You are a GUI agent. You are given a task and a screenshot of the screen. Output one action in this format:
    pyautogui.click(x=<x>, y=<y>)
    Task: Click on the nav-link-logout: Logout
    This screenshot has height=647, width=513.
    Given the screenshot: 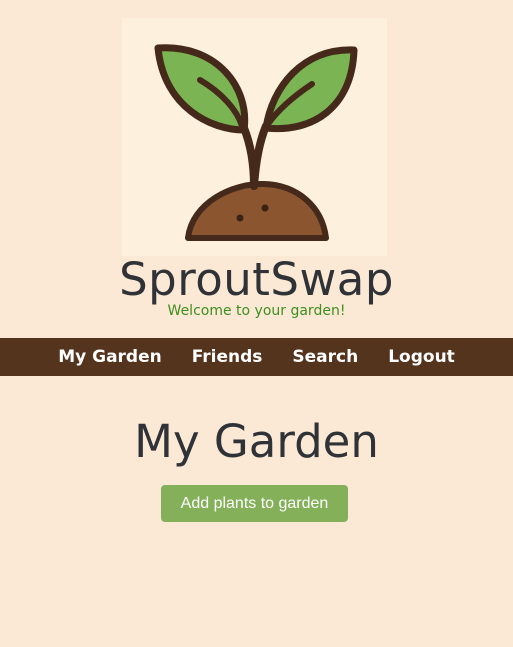 What is the action you would take?
    pyautogui.click(x=421, y=357)
    